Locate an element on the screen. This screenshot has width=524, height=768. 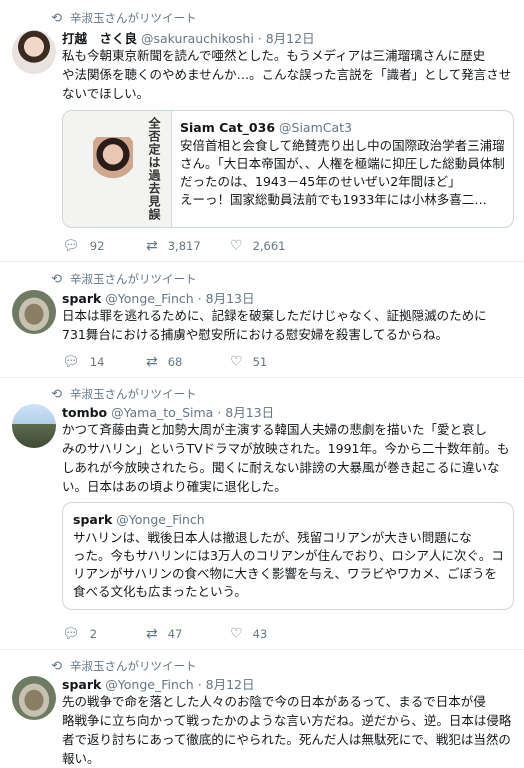
reply-button: 💬︎ 92 is located at coordinates (104, 246).